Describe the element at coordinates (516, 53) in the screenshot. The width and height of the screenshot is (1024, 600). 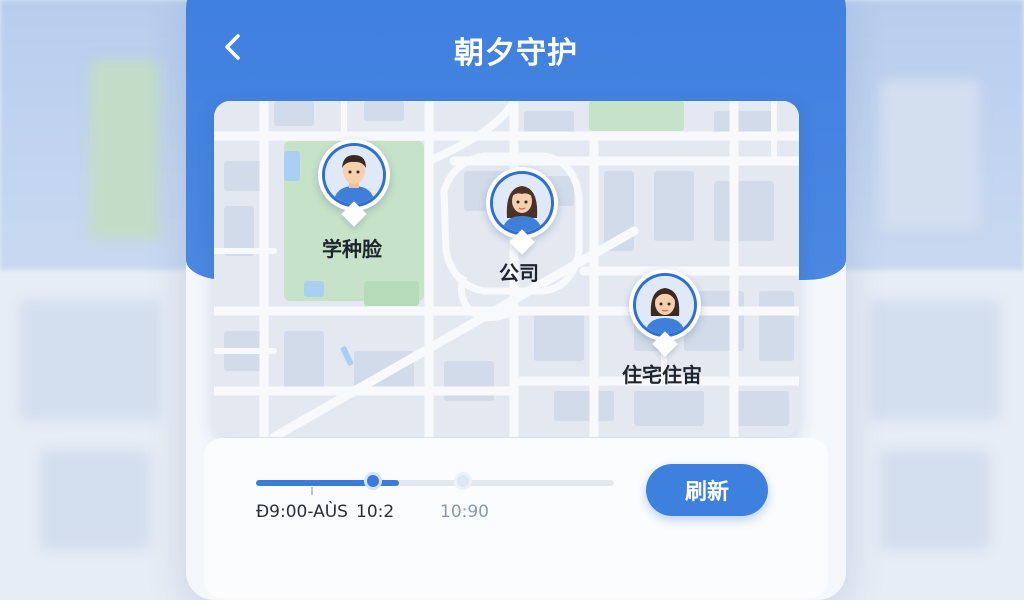
I see `page-title: 朝夕守护` at that location.